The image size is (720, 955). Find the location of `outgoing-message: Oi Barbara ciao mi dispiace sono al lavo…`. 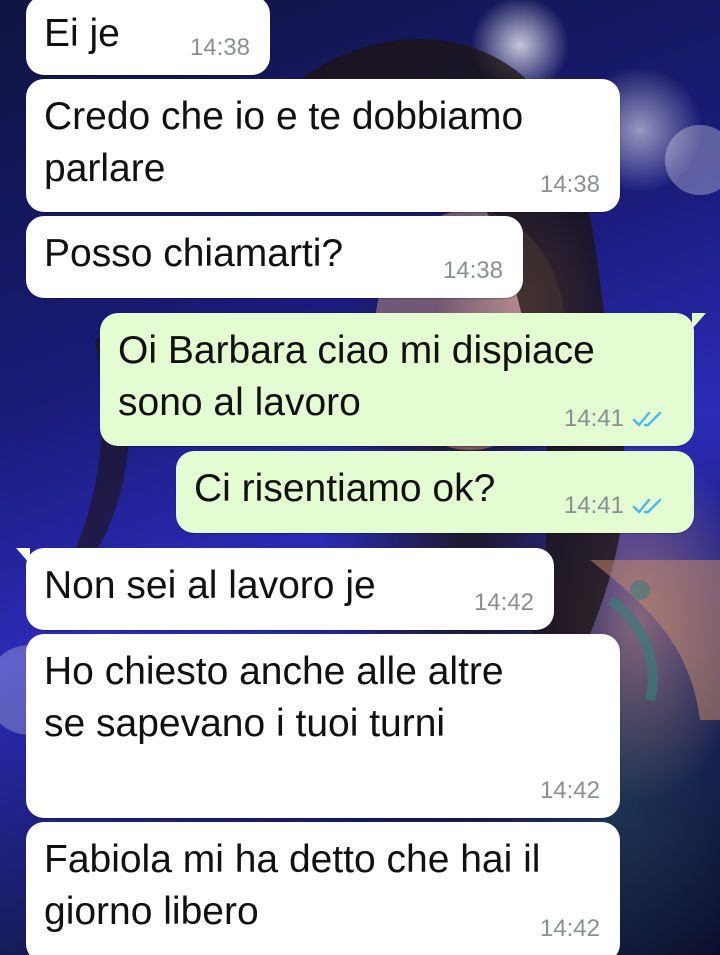

outgoing-message: Oi Barbara ciao mi dispiace sono al lavo… is located at coordinates (403, 379).